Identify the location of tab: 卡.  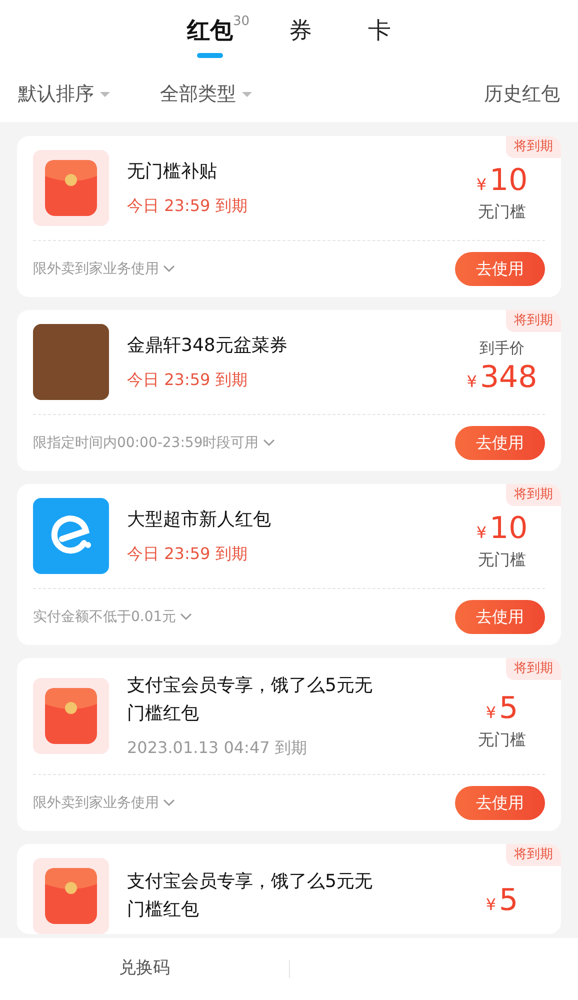
(379, 40).